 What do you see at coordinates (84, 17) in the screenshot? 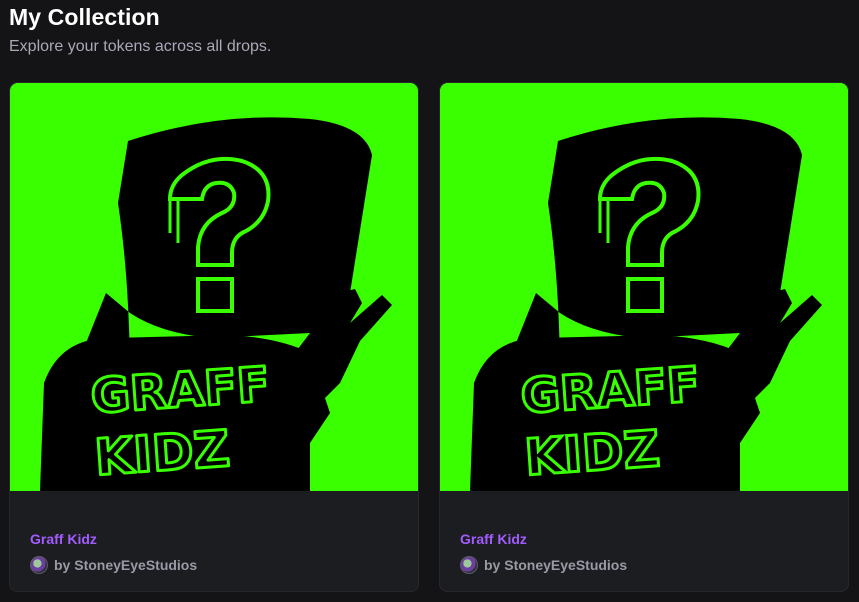
I see `page-title: My Collection` at bounding box center [84, 17].